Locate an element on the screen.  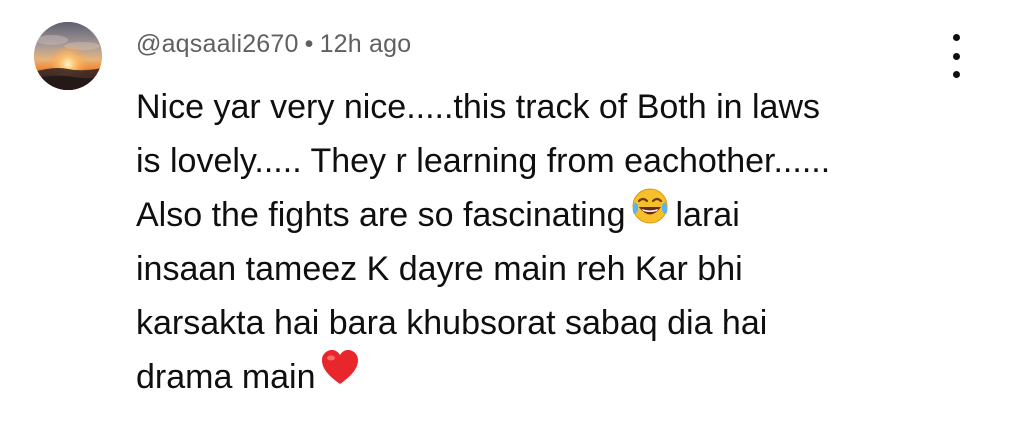
comment-line: Also the fights are so fascinating larai is located at coordinates (546, 215).